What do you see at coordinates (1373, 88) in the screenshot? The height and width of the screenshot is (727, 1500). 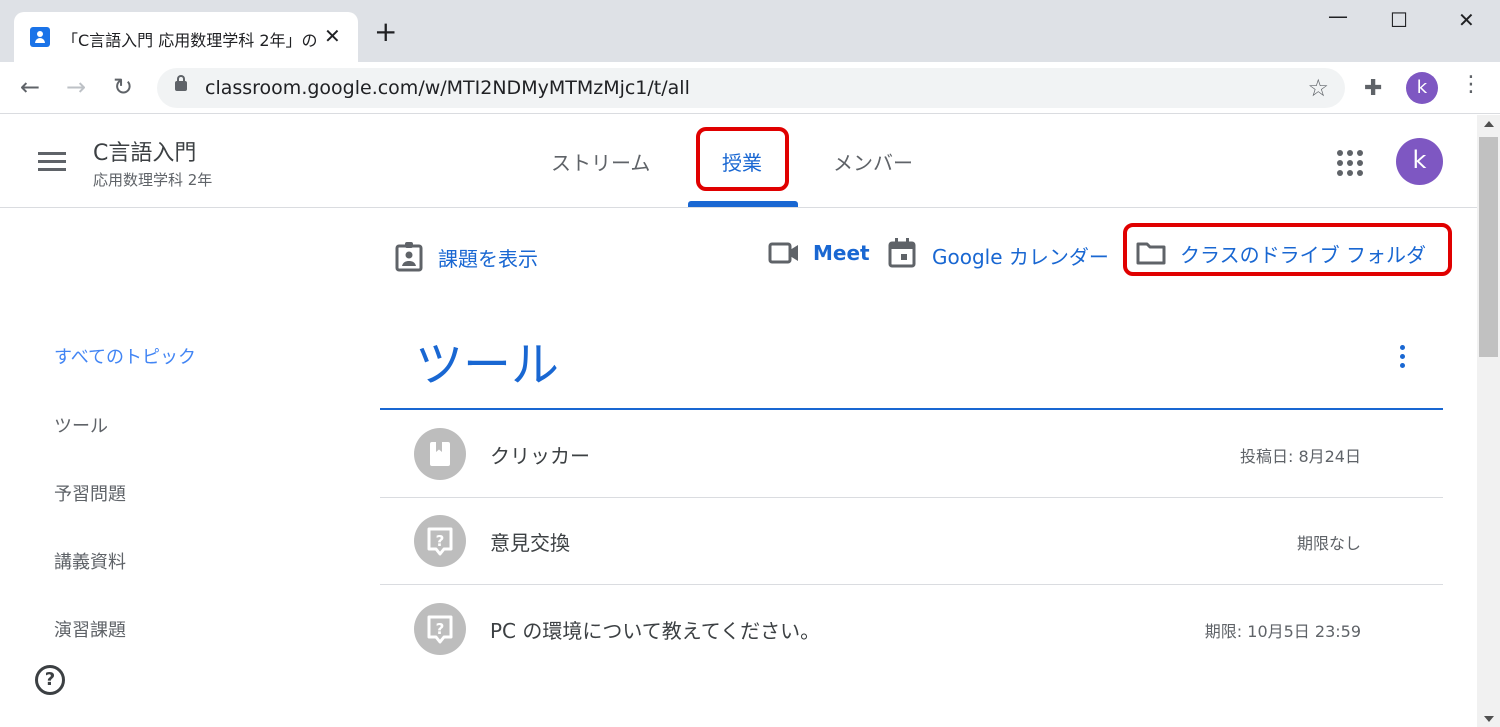 I see `extensions-puzzle-icon: ✚` at bounding box center [1373, 88].